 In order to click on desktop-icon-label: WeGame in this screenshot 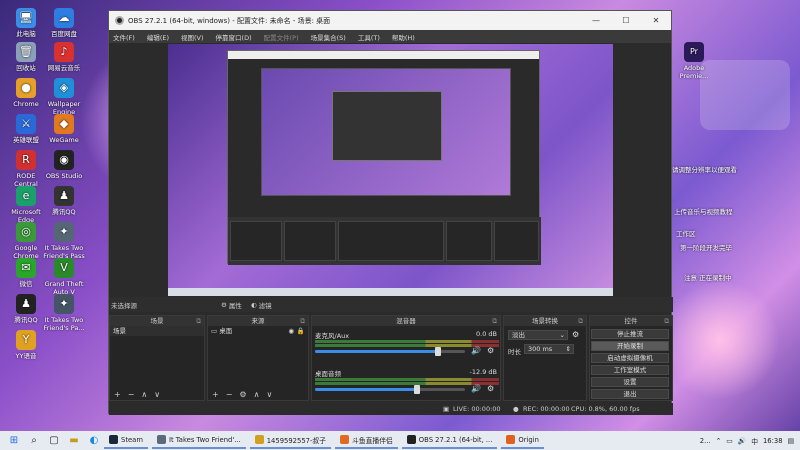, I will do `click(64, 140)`.